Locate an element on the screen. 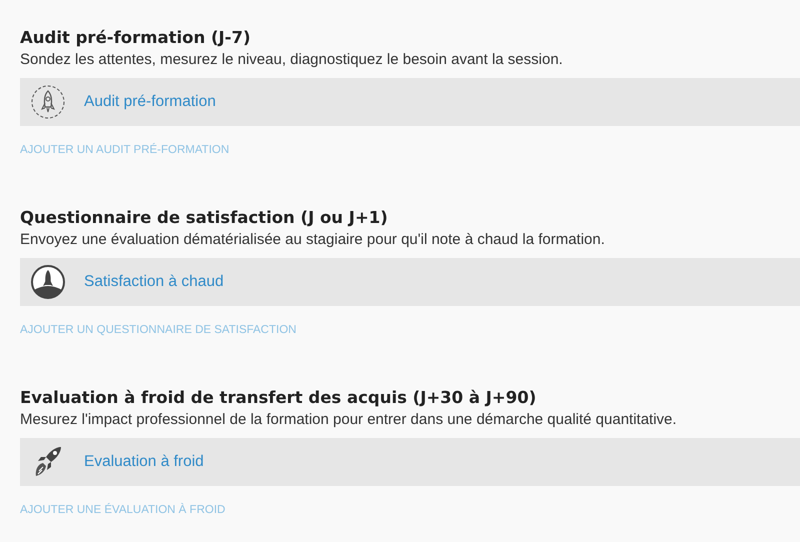 The image size is (800, 542). form-item: Evaluation à froid is located at coordinates (410, 462).